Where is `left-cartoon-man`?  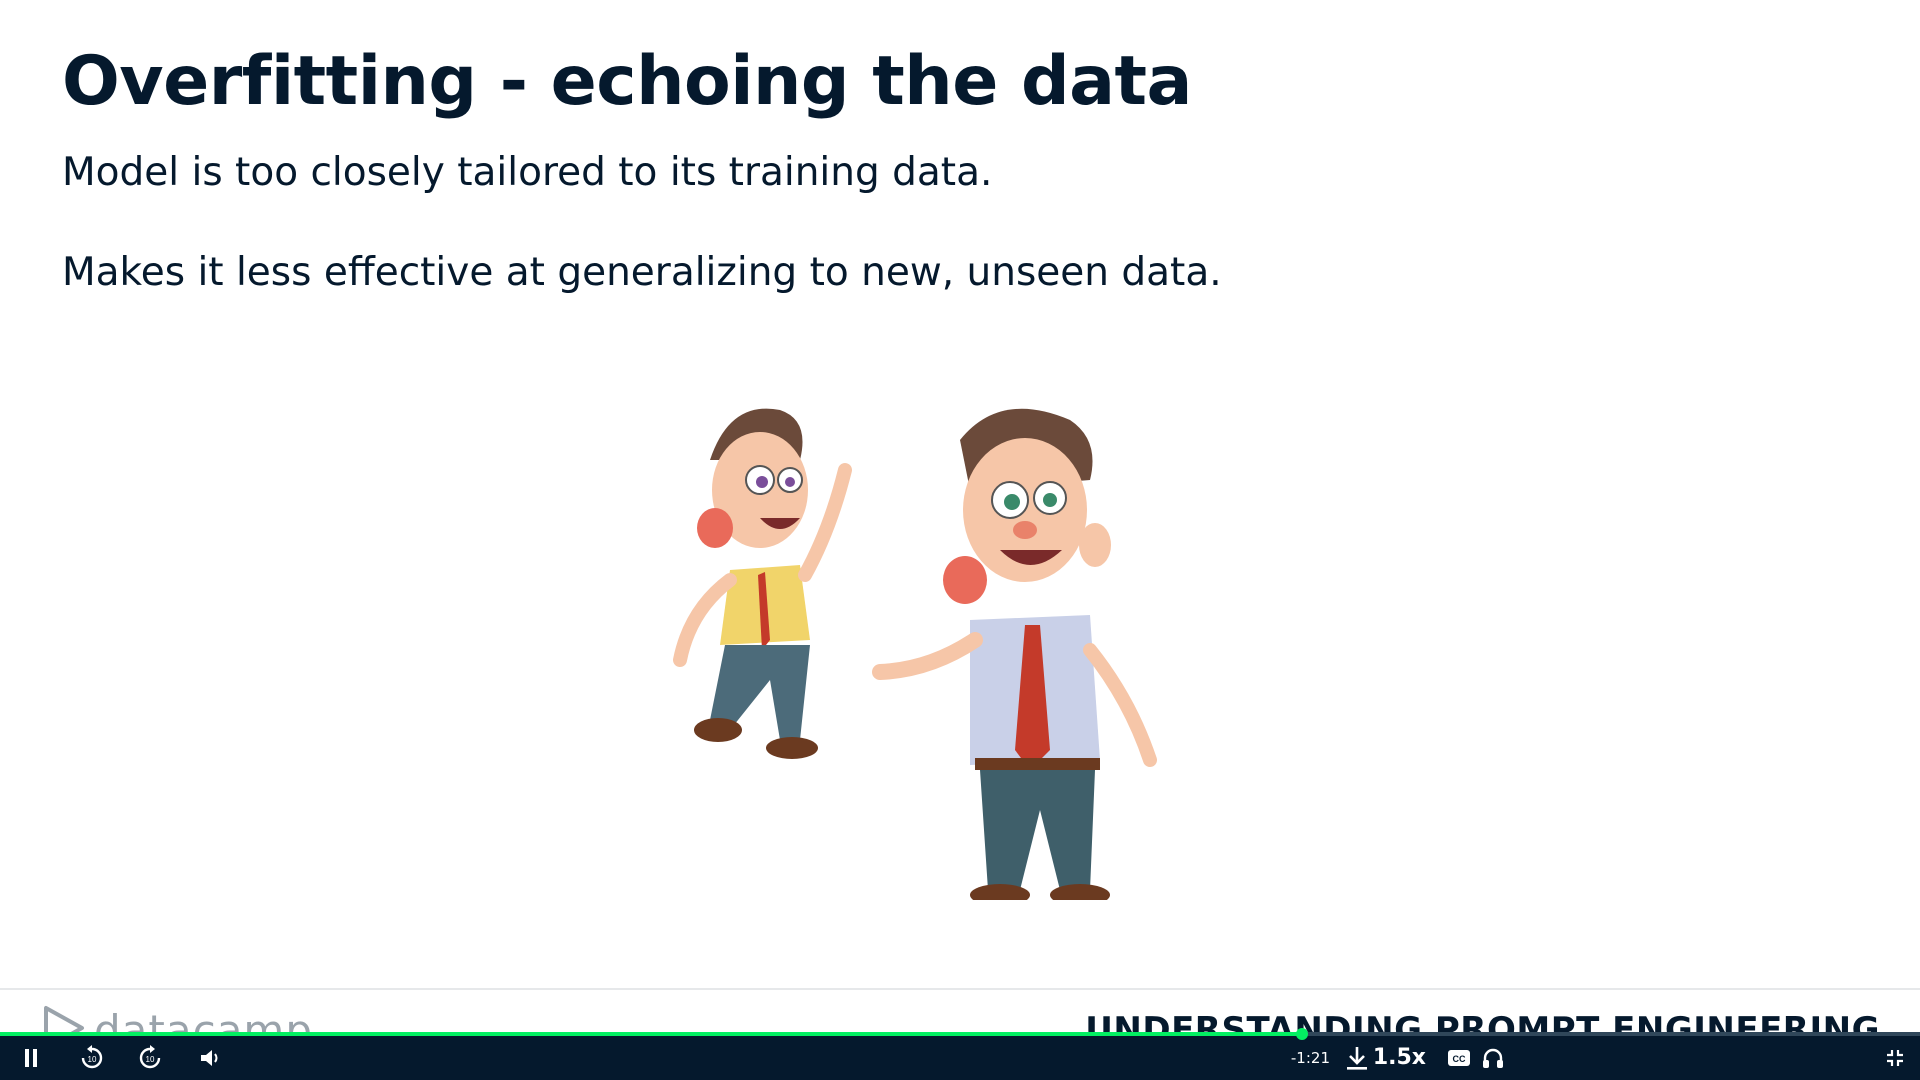 left-cartoon-man is located at coordinates (762, 583).